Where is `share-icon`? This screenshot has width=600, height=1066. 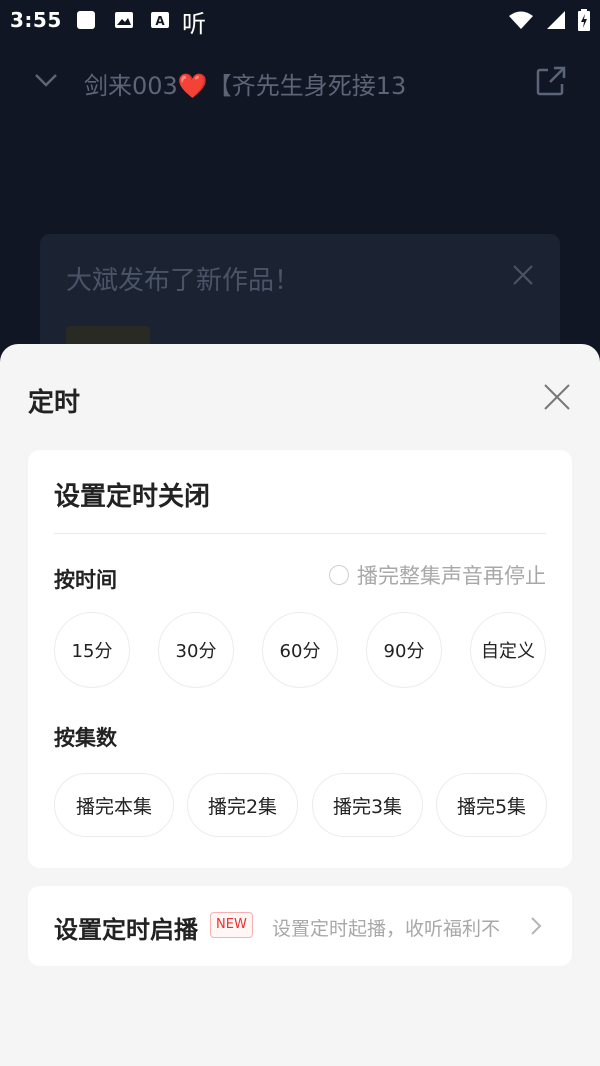 share-icon is located at coordinates (551, 81).